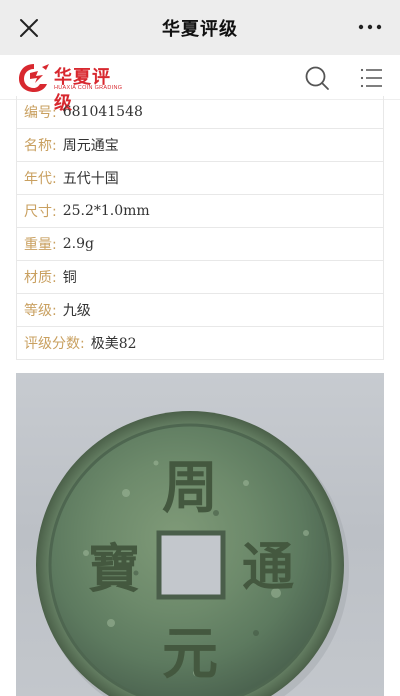 This screenshot has width=400, height=696. Describe the element at coordinates (200, 343) in the screenshot. I see `info-row-score: 评级分数: 极美82` at that location.